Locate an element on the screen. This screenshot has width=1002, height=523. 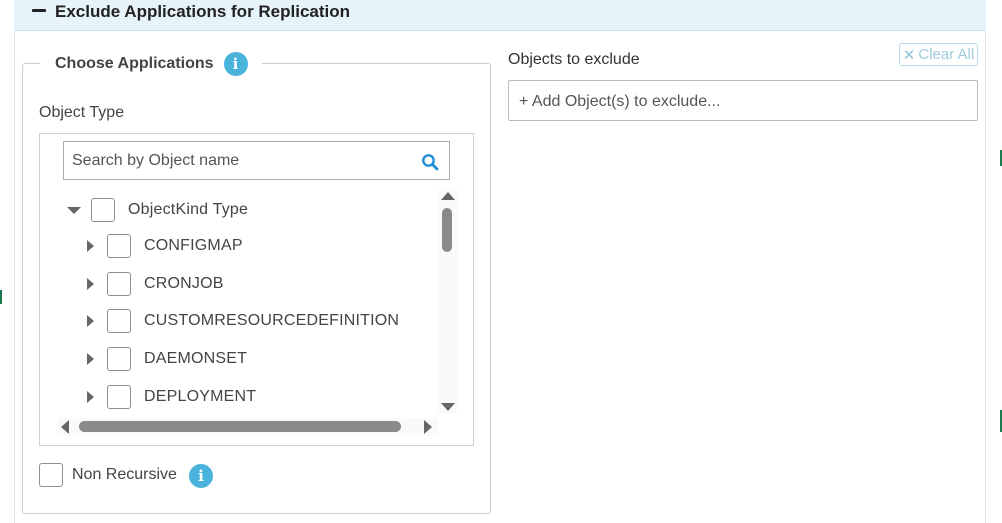
horizontal-scroll-thumb is located at coordinates (240, 426).